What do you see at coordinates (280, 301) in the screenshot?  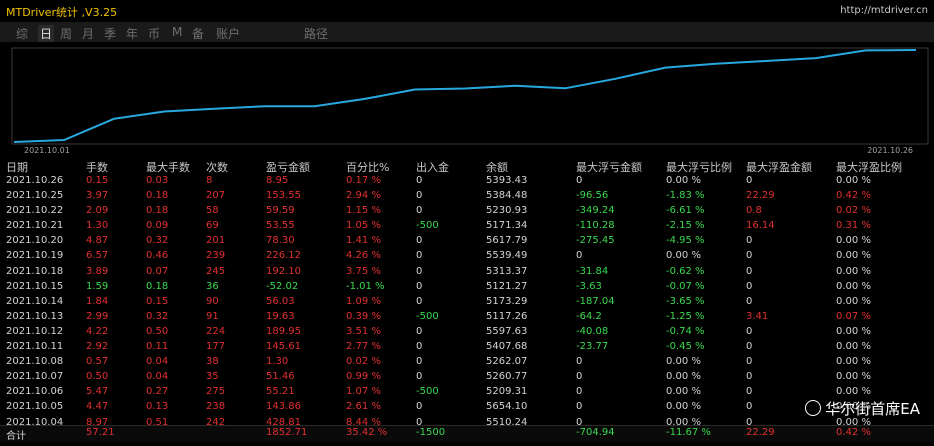 I see `table-cell: 56.03` at bounding box center [280, 301].